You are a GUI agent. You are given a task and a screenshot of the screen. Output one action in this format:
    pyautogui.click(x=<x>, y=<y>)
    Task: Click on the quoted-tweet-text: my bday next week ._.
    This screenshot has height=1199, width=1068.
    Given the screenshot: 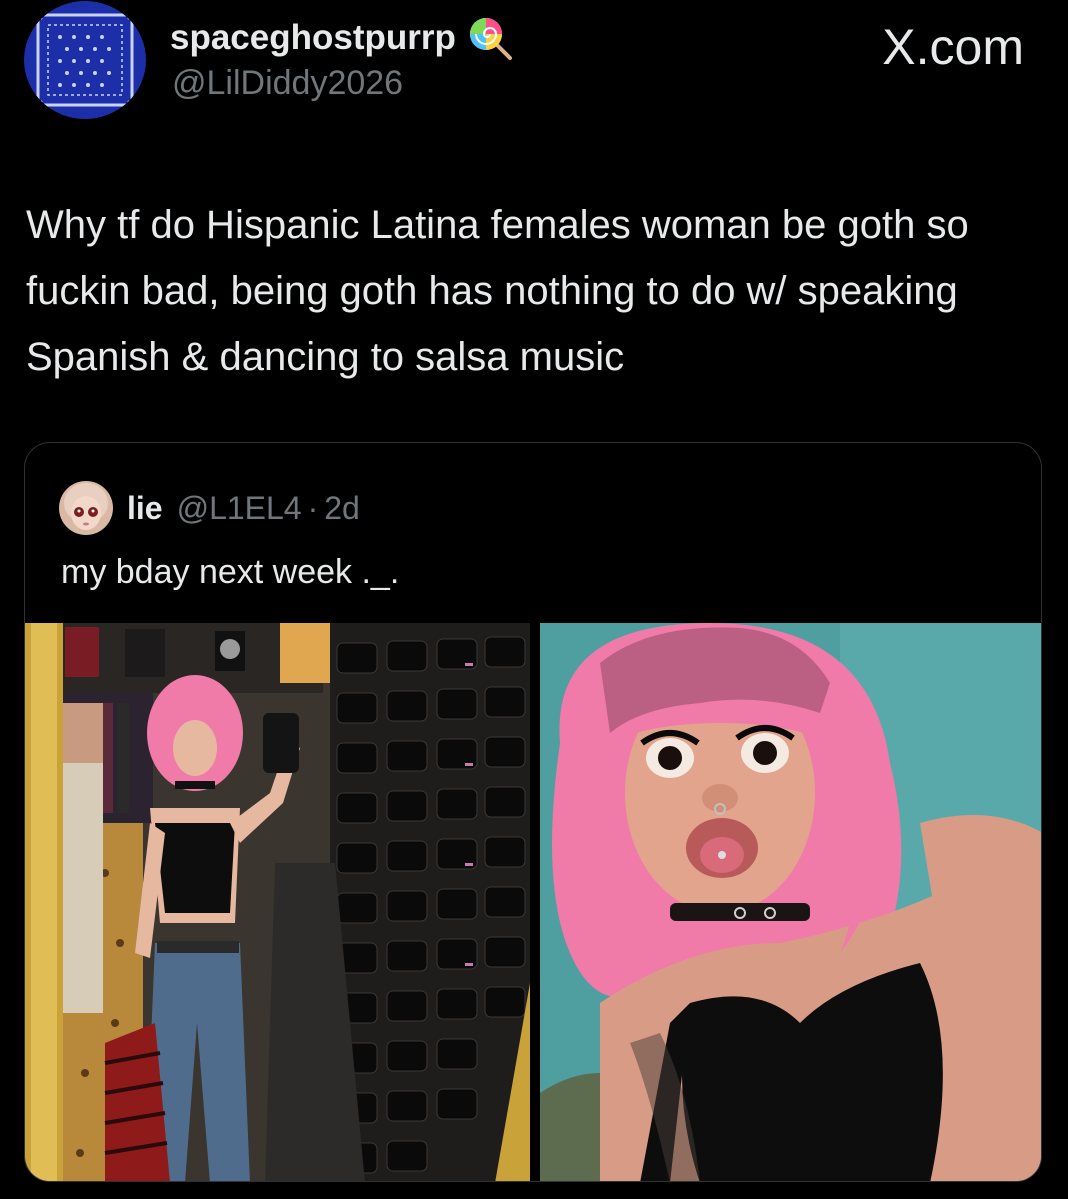 What is the action you would take?
    pyautogui.click(x=230, y=572)
    